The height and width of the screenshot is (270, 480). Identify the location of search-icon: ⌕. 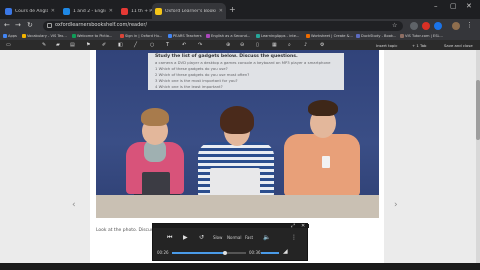
(289, 45).